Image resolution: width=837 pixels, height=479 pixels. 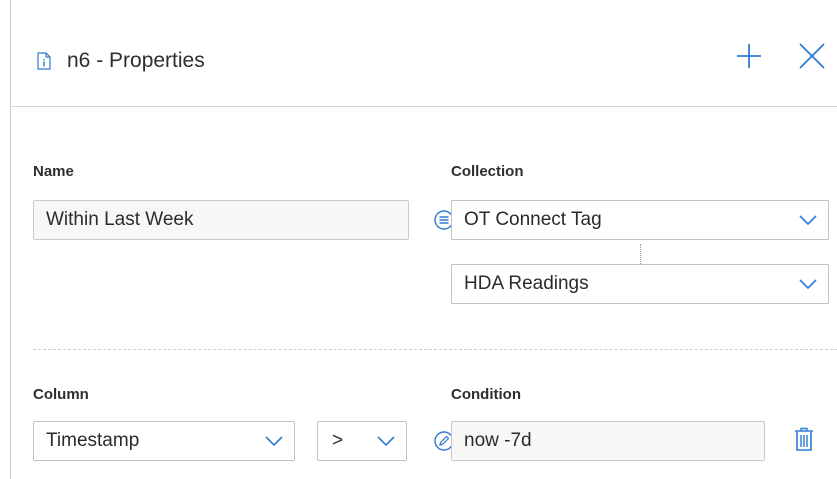 What do you see at coordinates (44, 61) in the screenshot?
I see `info-document-icon` at bounding box center [44, 61].